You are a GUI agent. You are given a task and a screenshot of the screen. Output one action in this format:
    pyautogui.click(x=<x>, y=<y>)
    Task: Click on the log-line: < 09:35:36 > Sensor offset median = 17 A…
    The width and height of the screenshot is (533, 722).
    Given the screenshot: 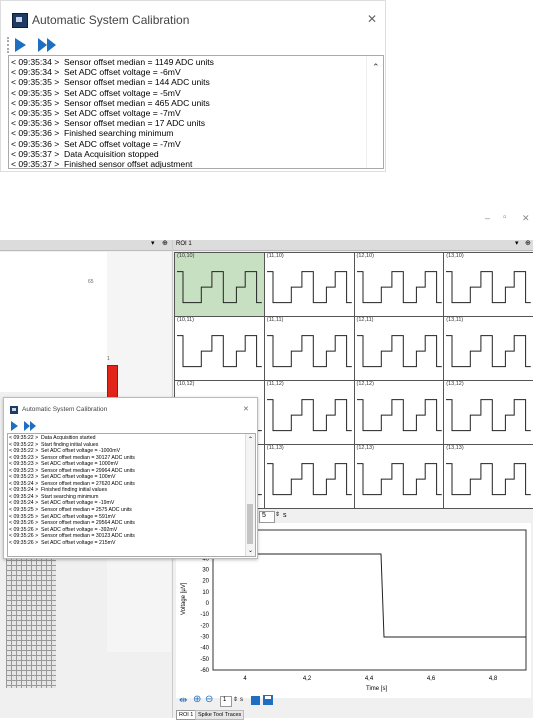 What is the action you would take?
    pyautogui.click(x=108, y=123)
    